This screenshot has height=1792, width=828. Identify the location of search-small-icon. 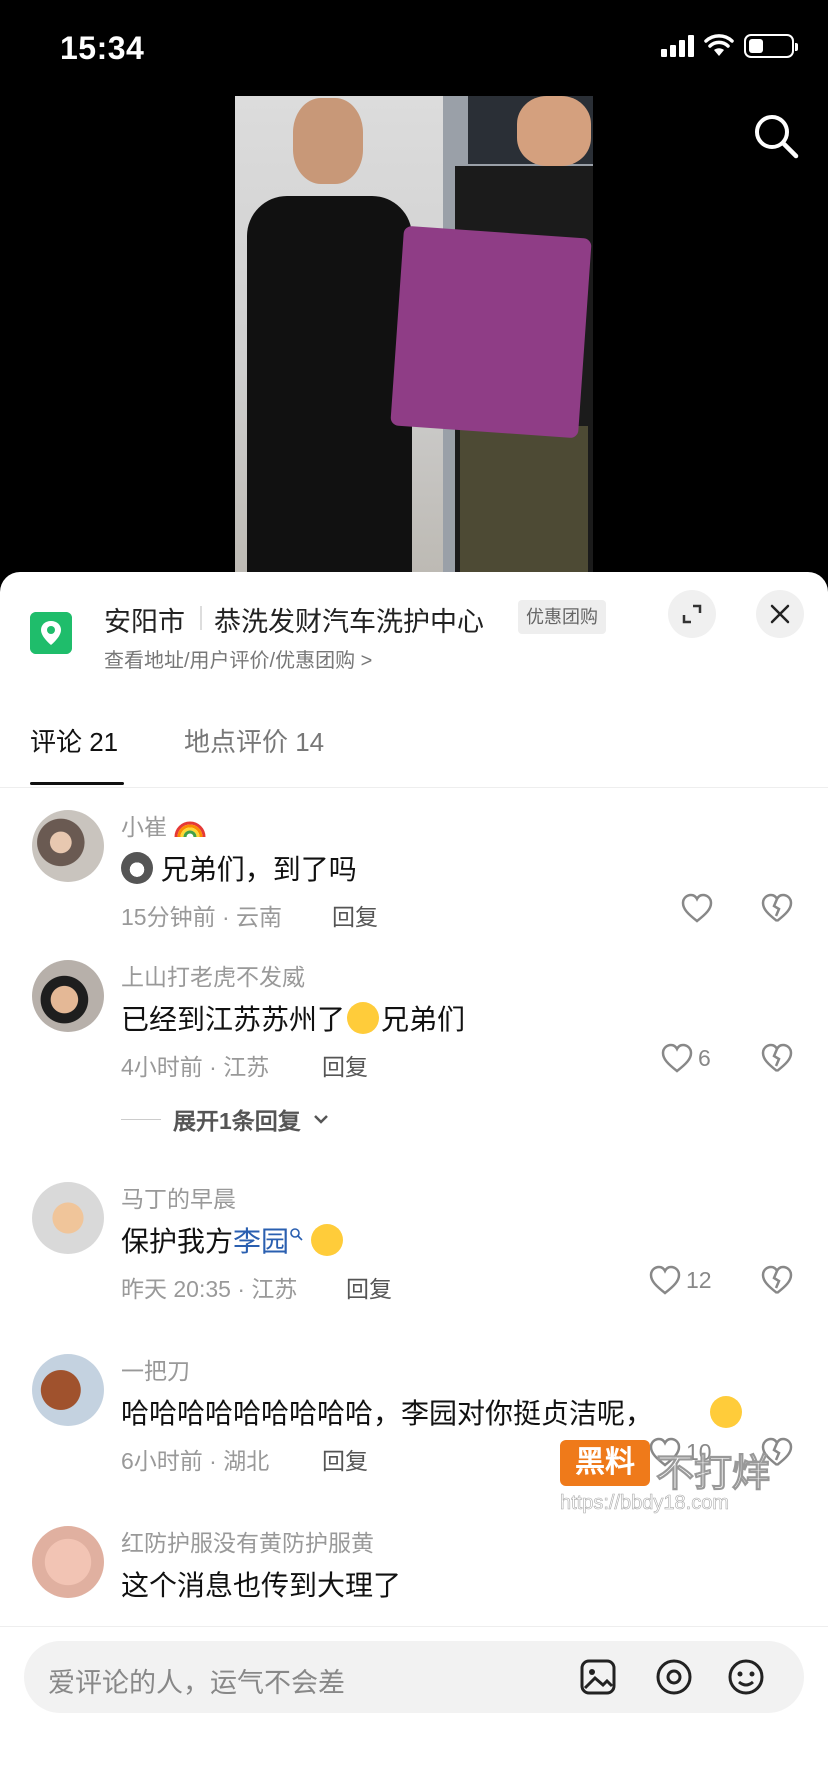
(296, 1234).